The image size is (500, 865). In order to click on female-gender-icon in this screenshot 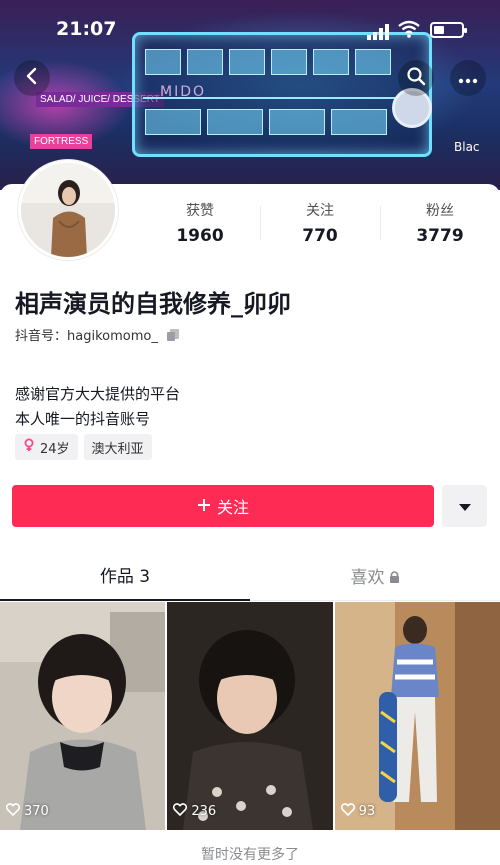, I will do `click(29, 447)`.